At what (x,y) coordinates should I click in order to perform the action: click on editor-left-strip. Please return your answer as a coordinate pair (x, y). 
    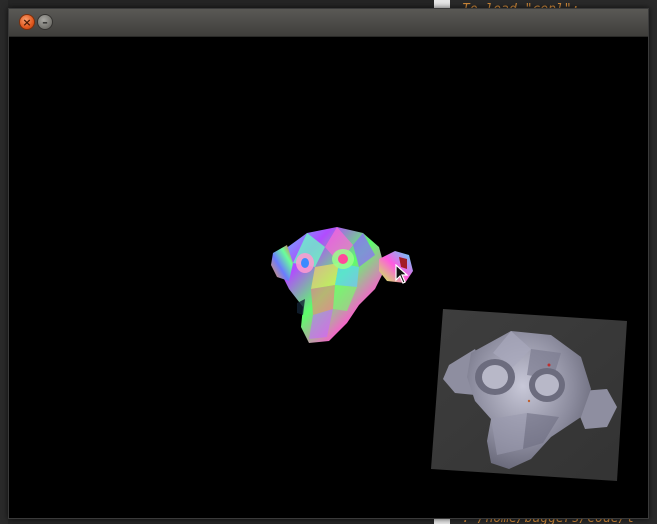
    Looking at the image, I should click on (4, 262).